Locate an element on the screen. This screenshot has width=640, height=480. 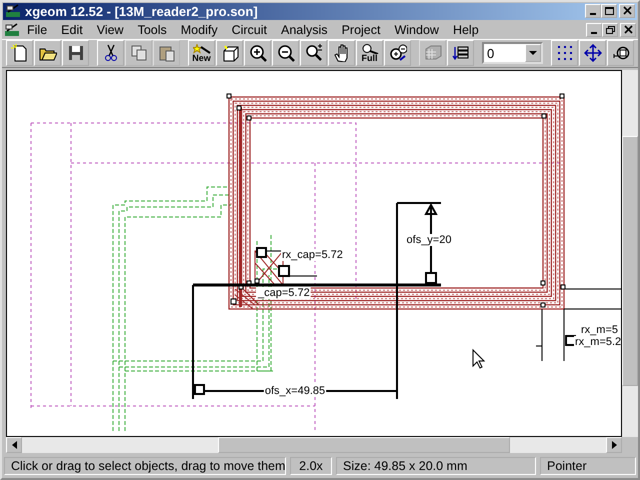
menu-item: Help is located at coordinates (466, 29).